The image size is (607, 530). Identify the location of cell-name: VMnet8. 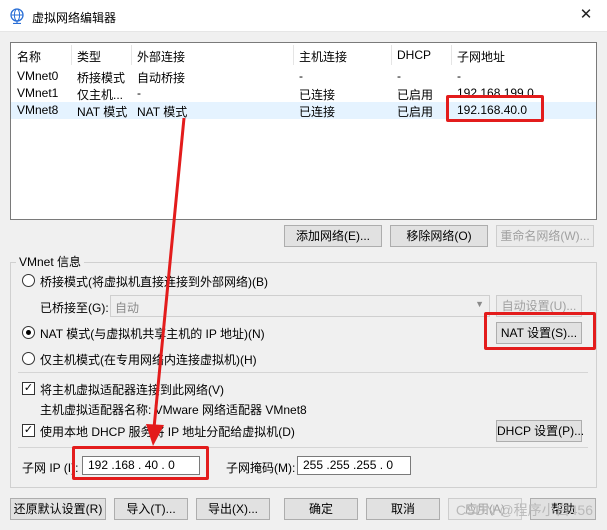
(38, 110).